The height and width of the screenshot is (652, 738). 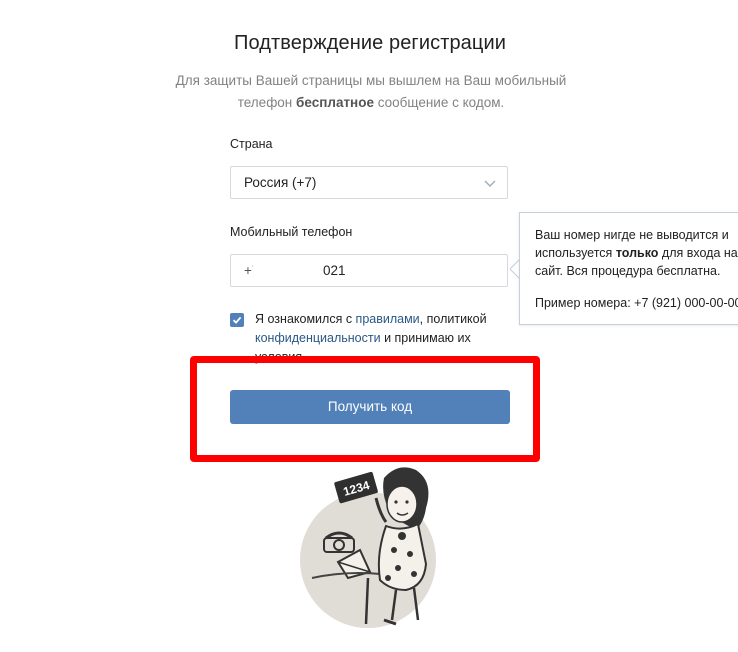 I want to click on consent-text-part: Я ознакомился с, so click(x=305, y=319).